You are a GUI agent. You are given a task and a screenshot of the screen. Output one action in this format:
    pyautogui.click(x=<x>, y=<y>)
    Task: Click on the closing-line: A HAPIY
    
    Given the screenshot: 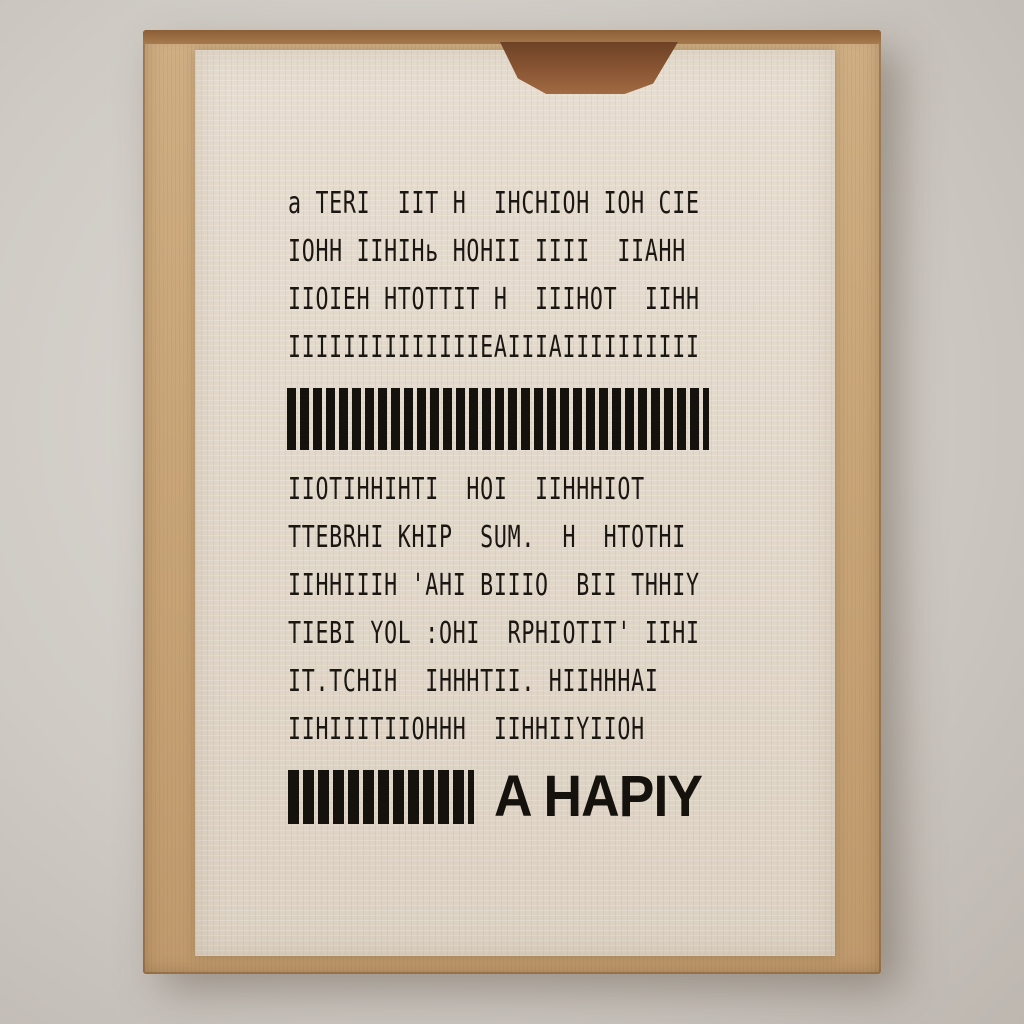 What is the action you would take?
    pyautogui.click(x=508, y=797)
    